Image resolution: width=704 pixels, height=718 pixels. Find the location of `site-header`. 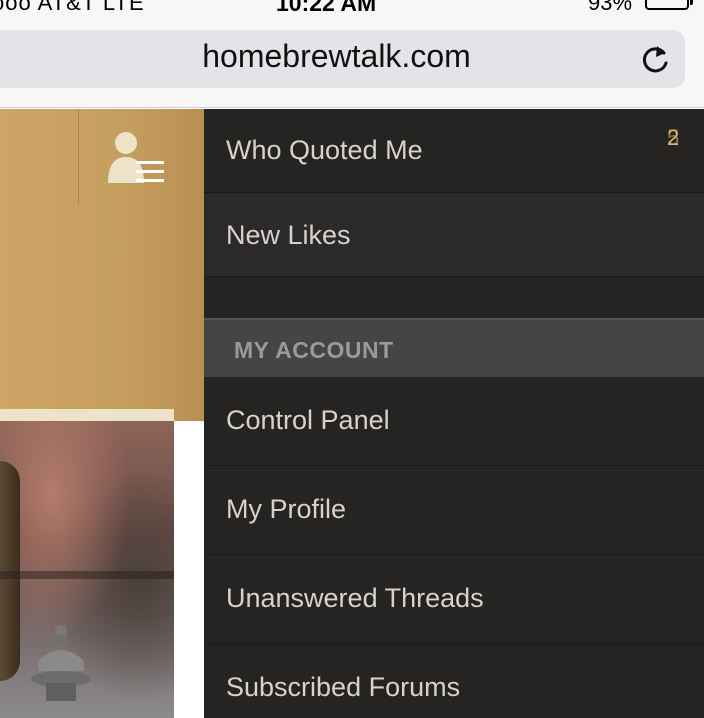

site-header is located at coordinates (102, 265).